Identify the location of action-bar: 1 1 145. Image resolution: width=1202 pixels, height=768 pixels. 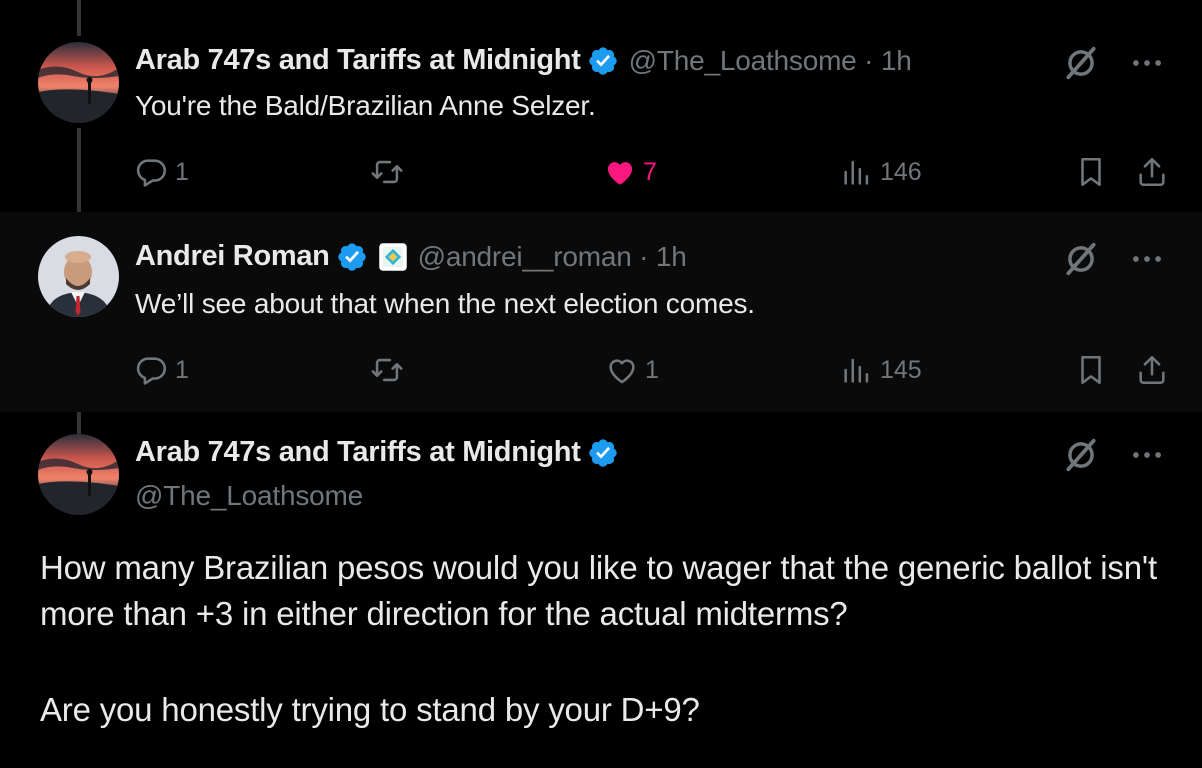
(653, 370).